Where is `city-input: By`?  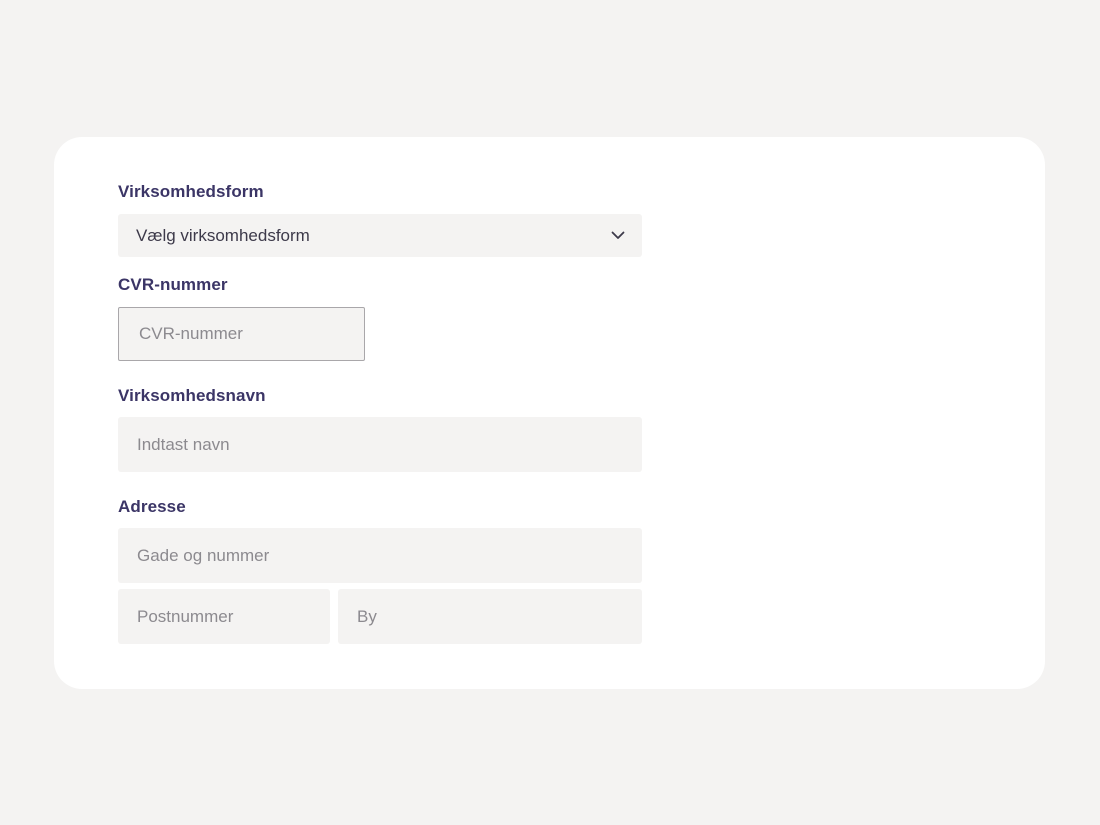 city-input: By is located at coordinates (490, 616).